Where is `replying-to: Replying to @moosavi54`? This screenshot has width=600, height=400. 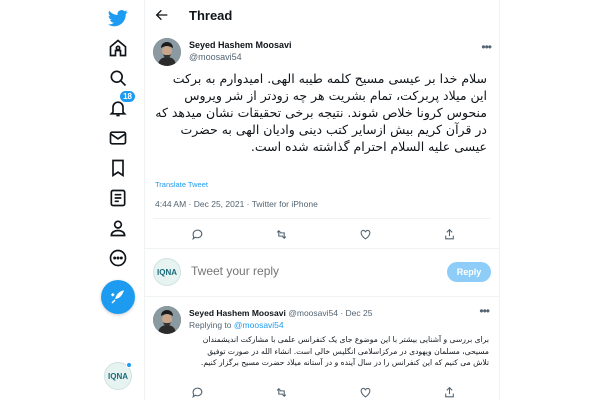
replying-to: Replying to @moosavi54 is located at coordinates (236, 325).